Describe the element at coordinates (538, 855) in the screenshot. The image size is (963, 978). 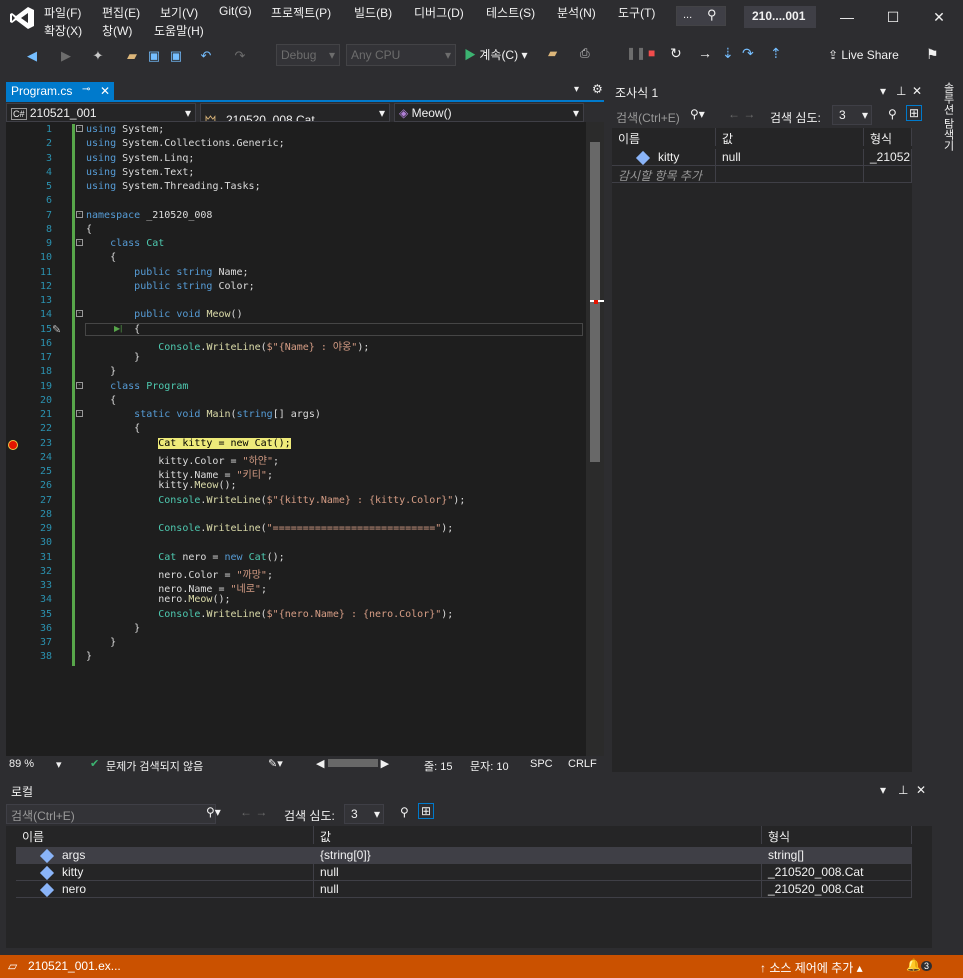
I see `locals-row-value: {string[0]}` at that location.